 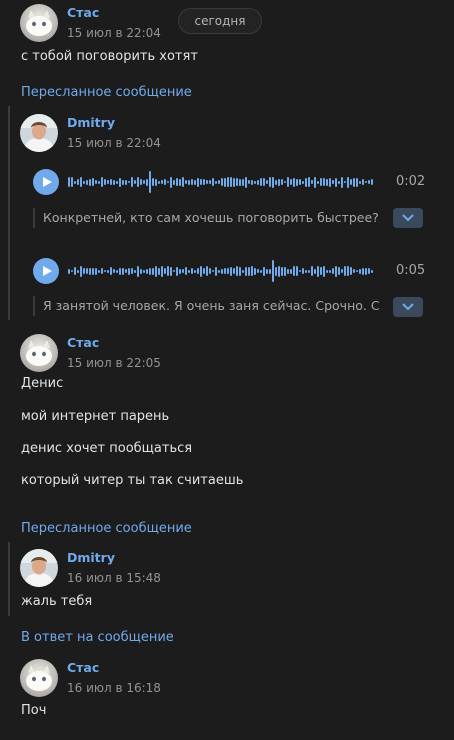 I want to click on message-text: с тобой поговорить хотят, so click(x=109, y=56).